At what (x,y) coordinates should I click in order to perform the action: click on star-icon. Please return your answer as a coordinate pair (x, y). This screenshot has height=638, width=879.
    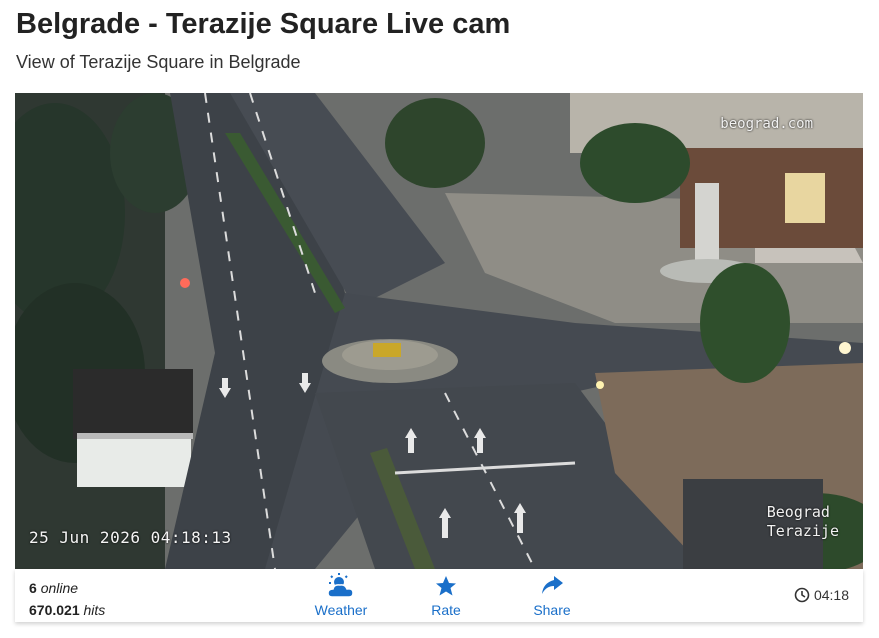
    Looking at the image, I should click on (446, 586).